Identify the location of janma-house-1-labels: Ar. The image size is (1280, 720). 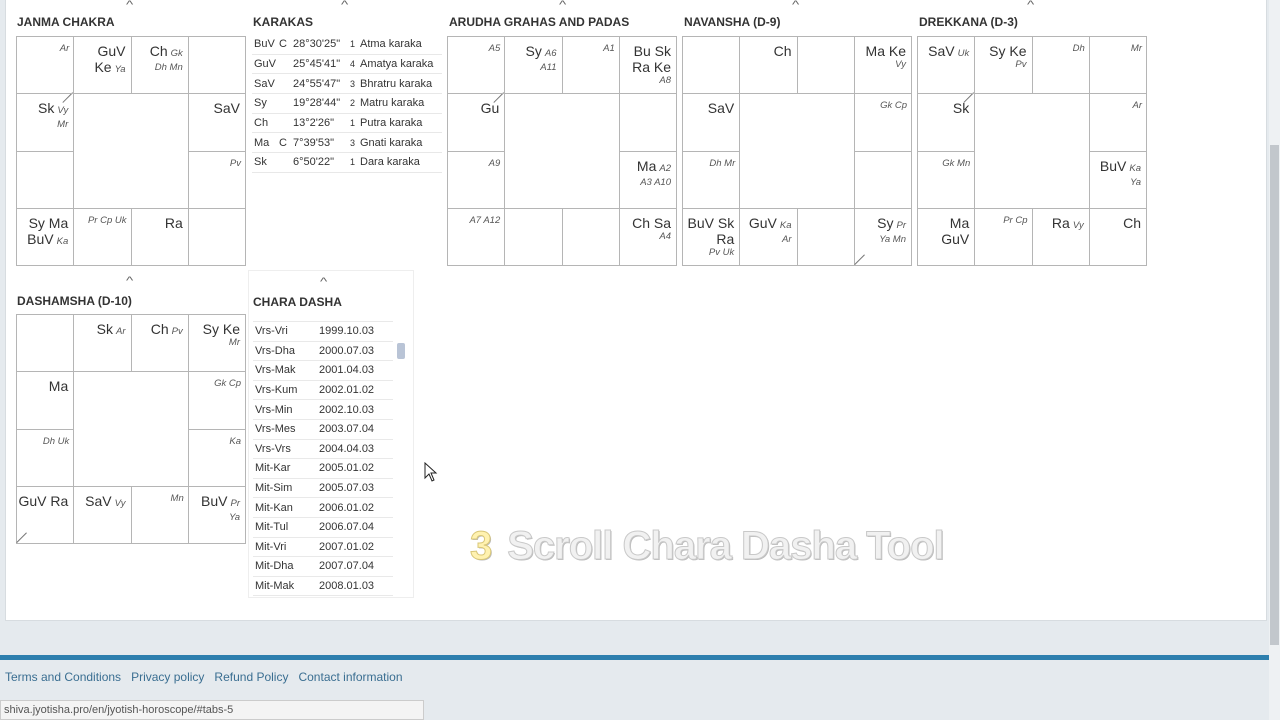
(64, 48).